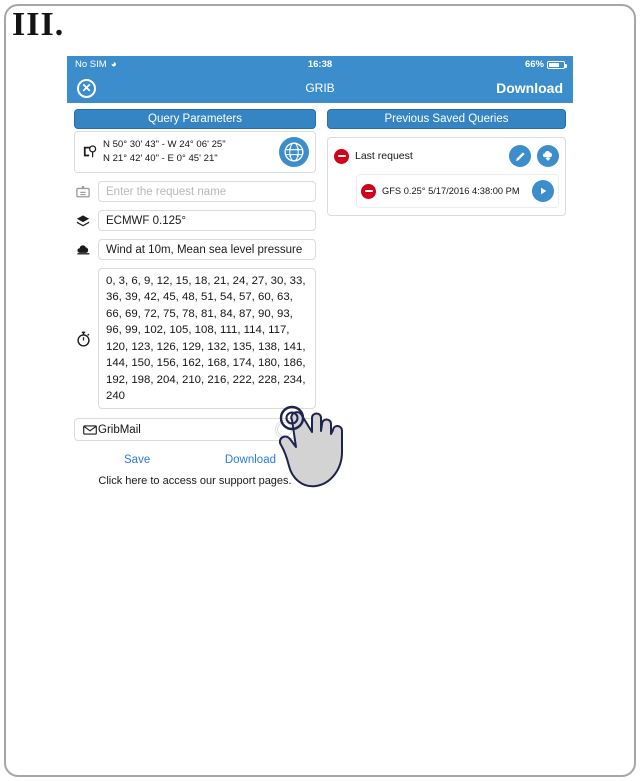 This screenshot has width=640, height=781. I want to click on model-row: ECMWF 0.125°, so click(195, 220).